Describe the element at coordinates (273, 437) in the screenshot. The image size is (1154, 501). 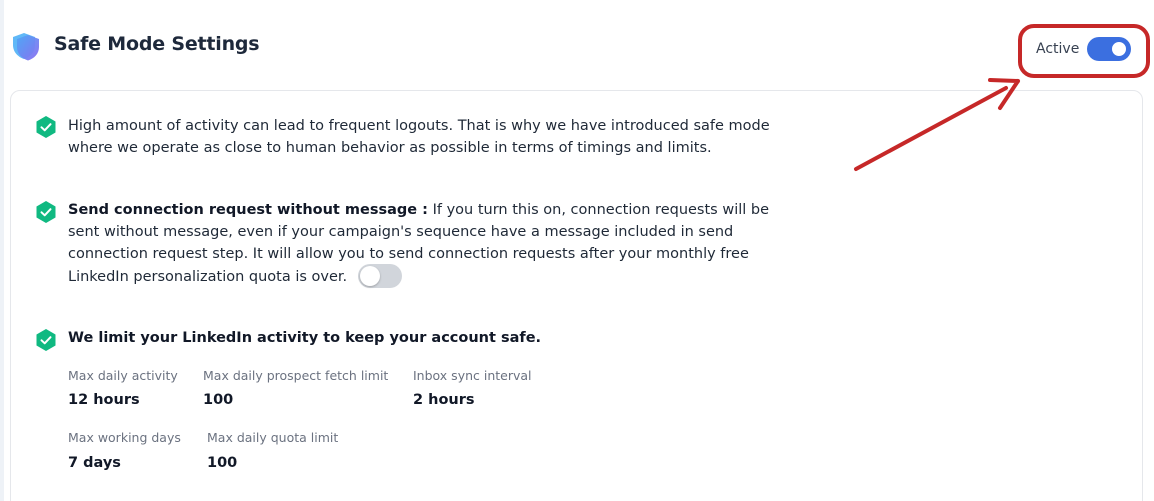
I see `max-daily-quota-limit-label: Max daily quota limit` at that location.